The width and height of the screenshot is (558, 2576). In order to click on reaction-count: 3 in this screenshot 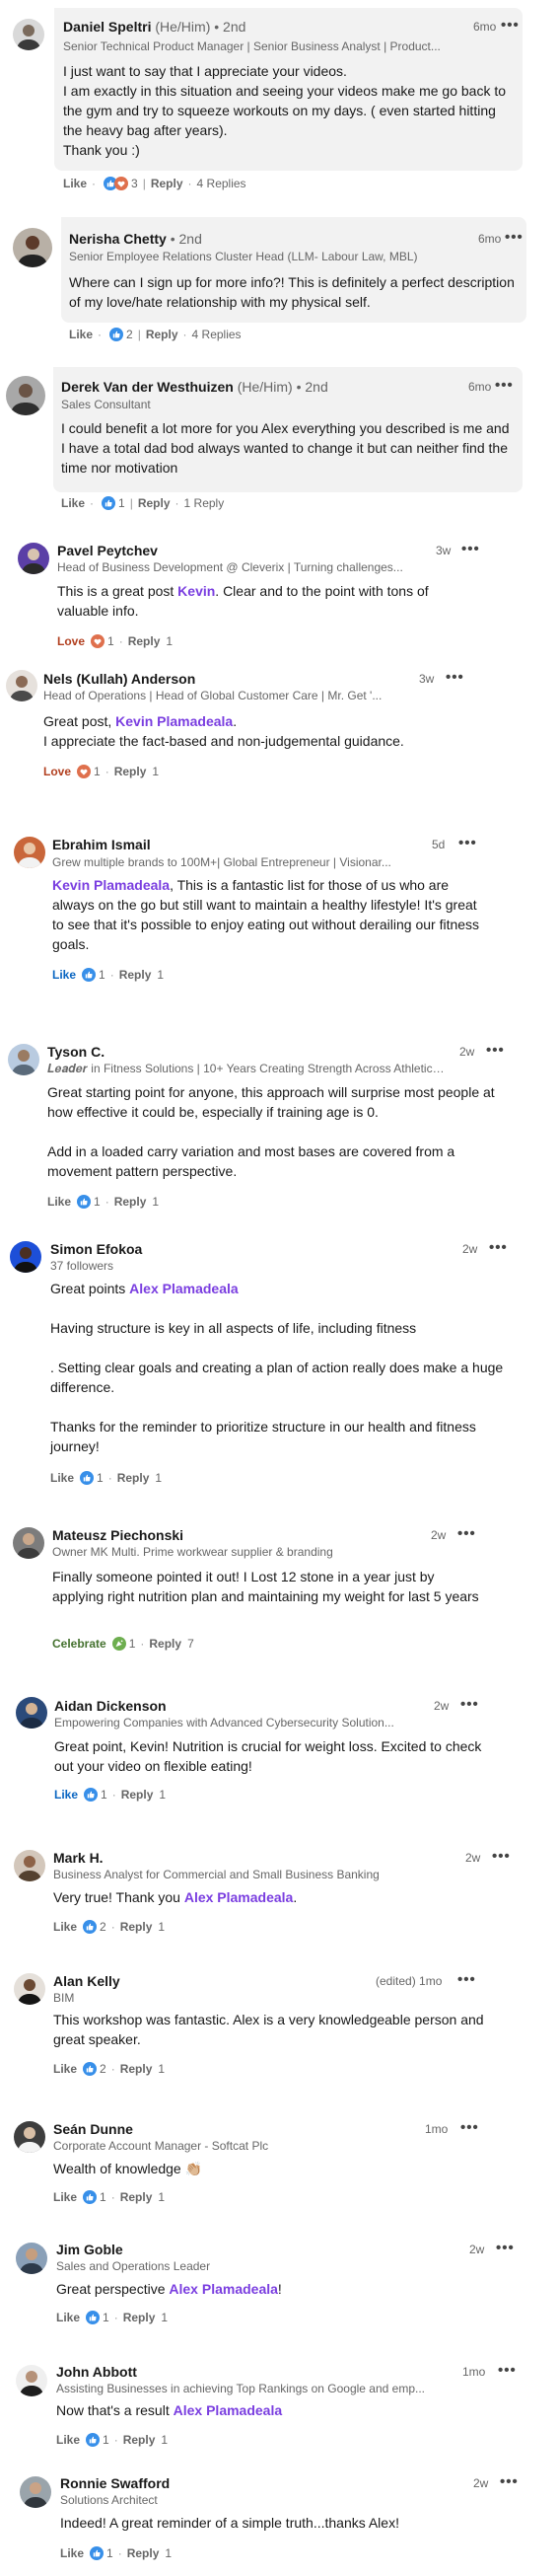, I will do `click(134, 183)`.